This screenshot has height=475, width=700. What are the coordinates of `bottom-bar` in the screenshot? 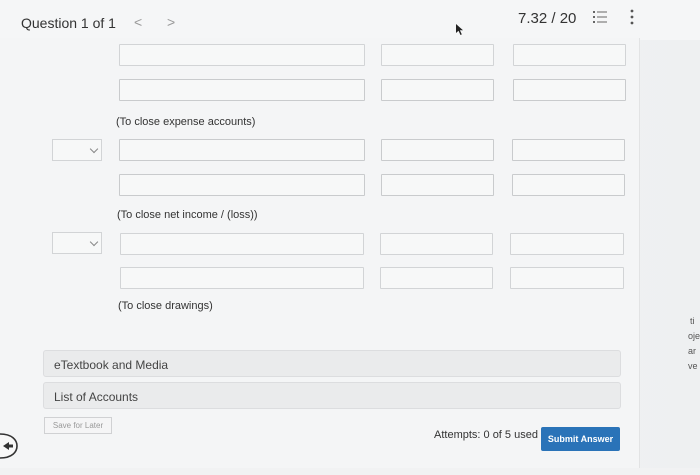 It's located at (350, 471).